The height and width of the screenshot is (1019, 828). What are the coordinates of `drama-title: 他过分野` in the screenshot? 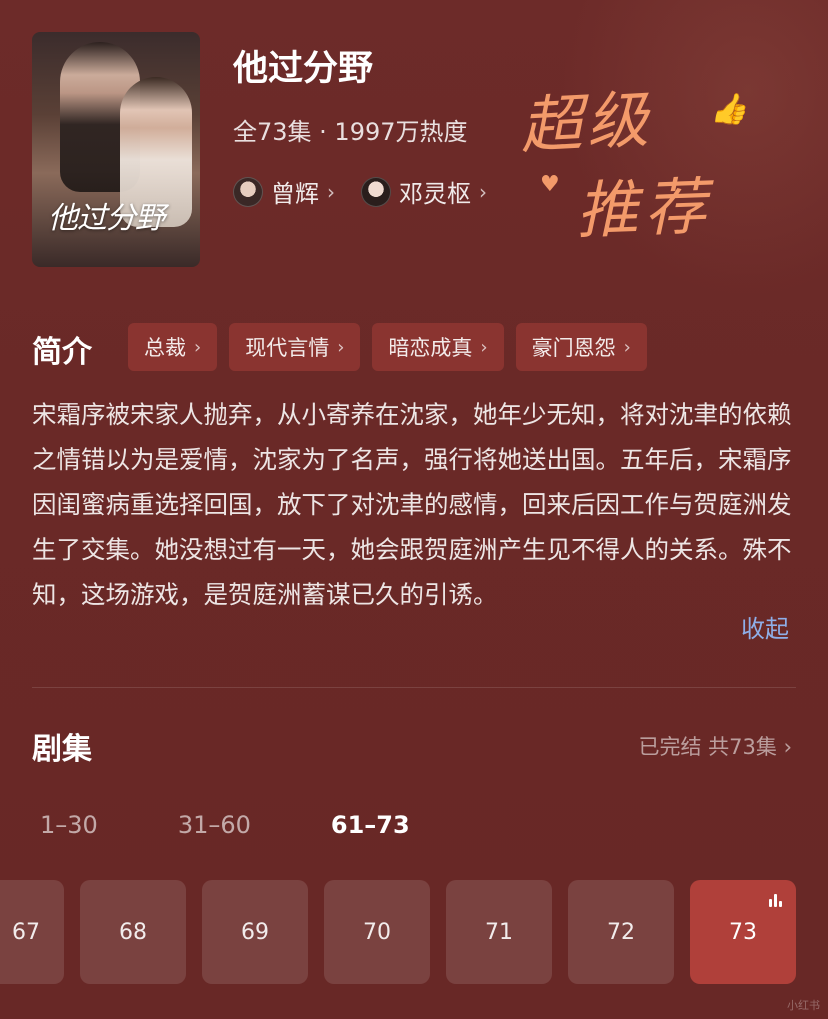 It's located at (303, 69).